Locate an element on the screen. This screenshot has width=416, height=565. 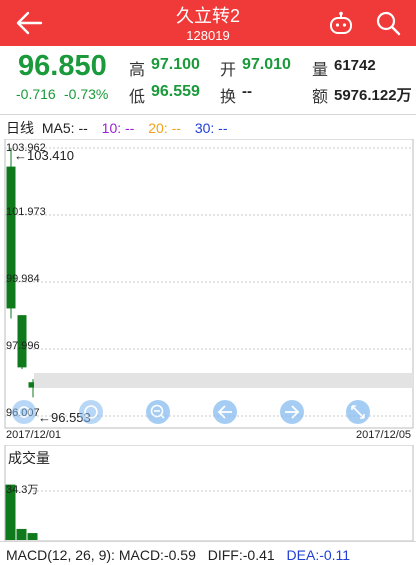
zoom-out-icon is located at coordinates (158, 412).